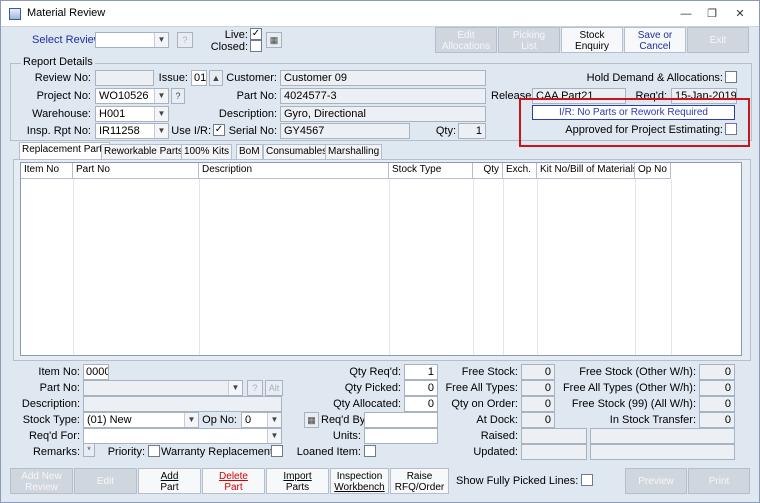 Image resolution: width=760 pixels, height=503 pixels. What do you see at coordinates (488, 171) in the screenshot?
I see `column-header-qty: Qty` at bounding box center [488, 171].